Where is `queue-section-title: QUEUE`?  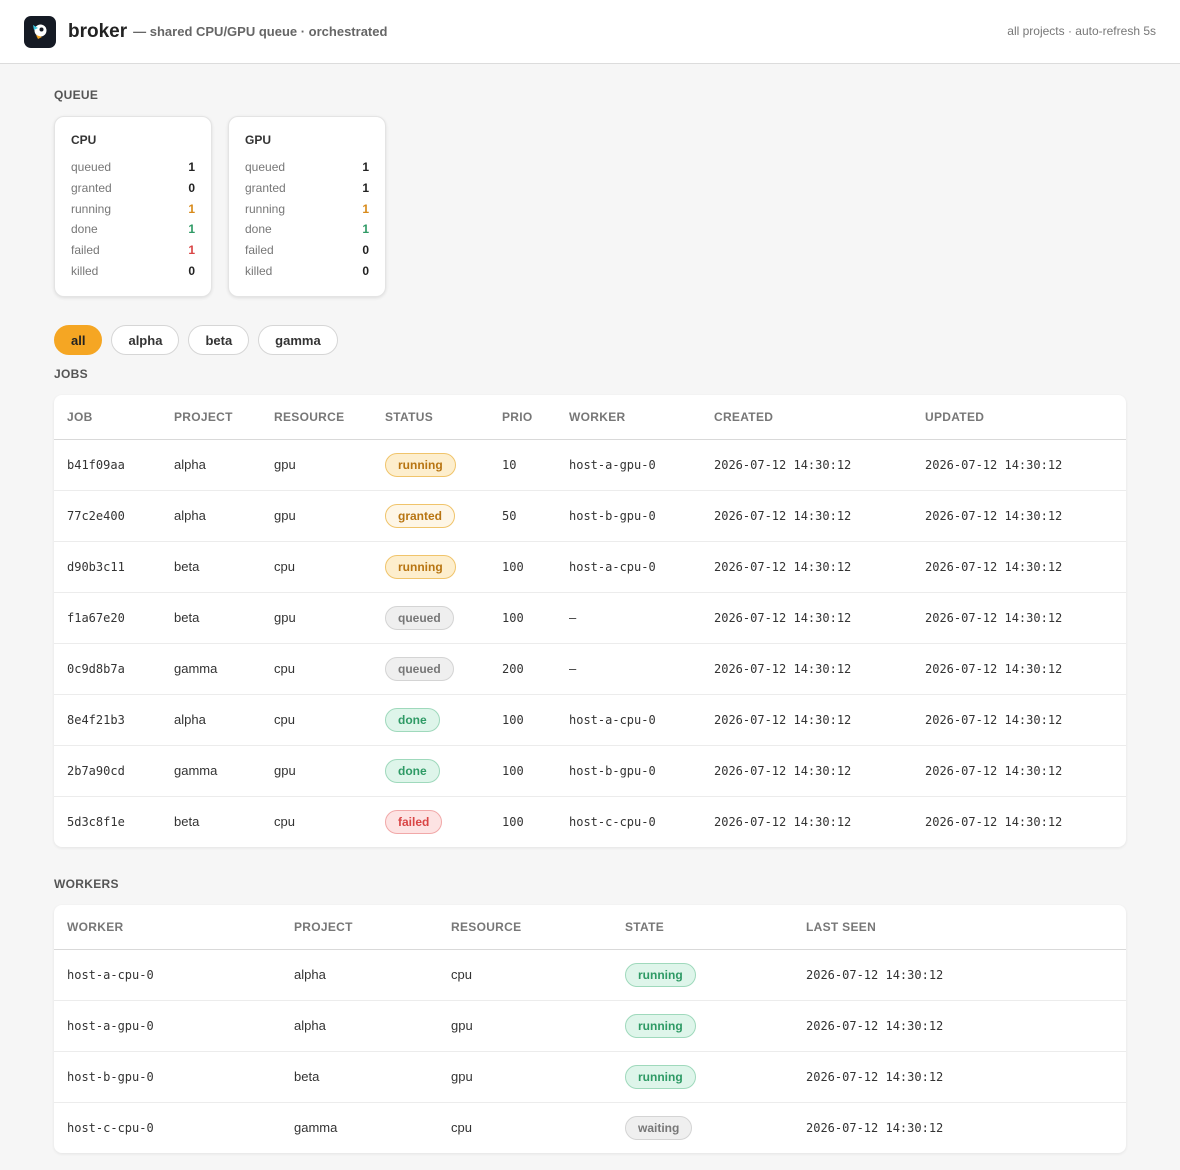
queue-section-title: QUEUE is located at coordinates (76, 95).